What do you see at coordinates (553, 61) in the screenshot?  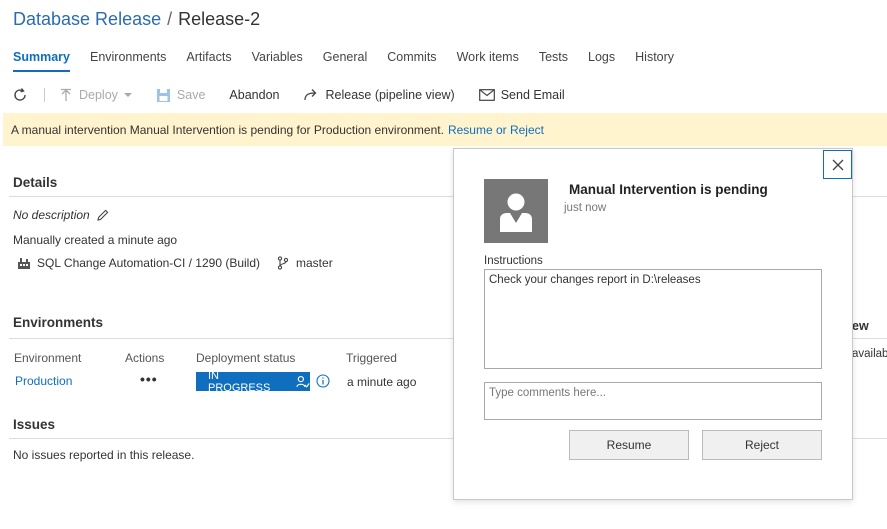 I see `tab-tests: Tests` at bounding box center [553, 61].